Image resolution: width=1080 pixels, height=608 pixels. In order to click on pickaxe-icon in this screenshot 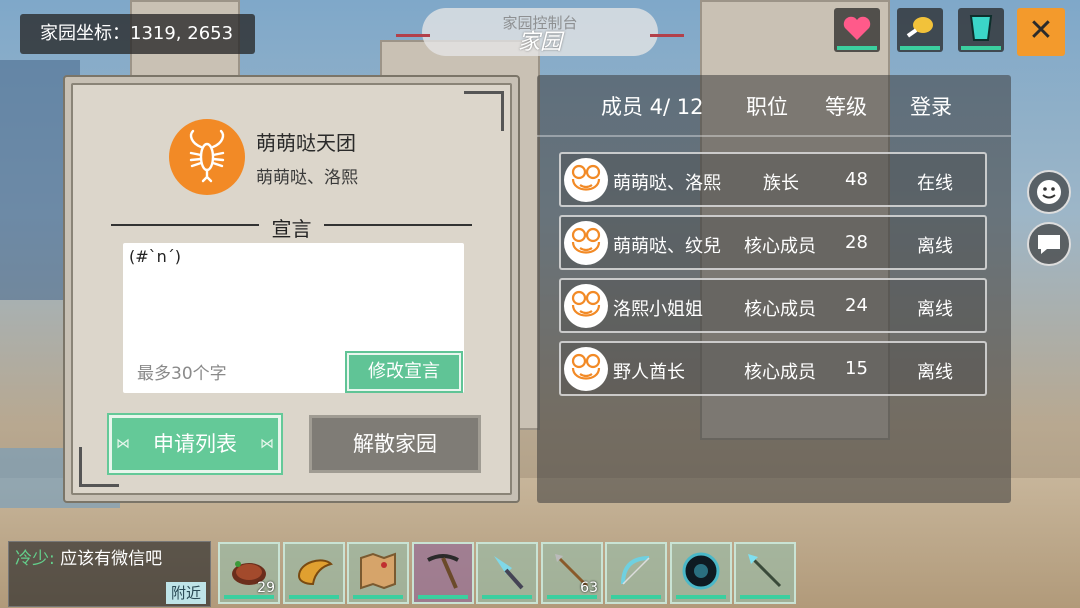, I will do `click(443, 571)`.